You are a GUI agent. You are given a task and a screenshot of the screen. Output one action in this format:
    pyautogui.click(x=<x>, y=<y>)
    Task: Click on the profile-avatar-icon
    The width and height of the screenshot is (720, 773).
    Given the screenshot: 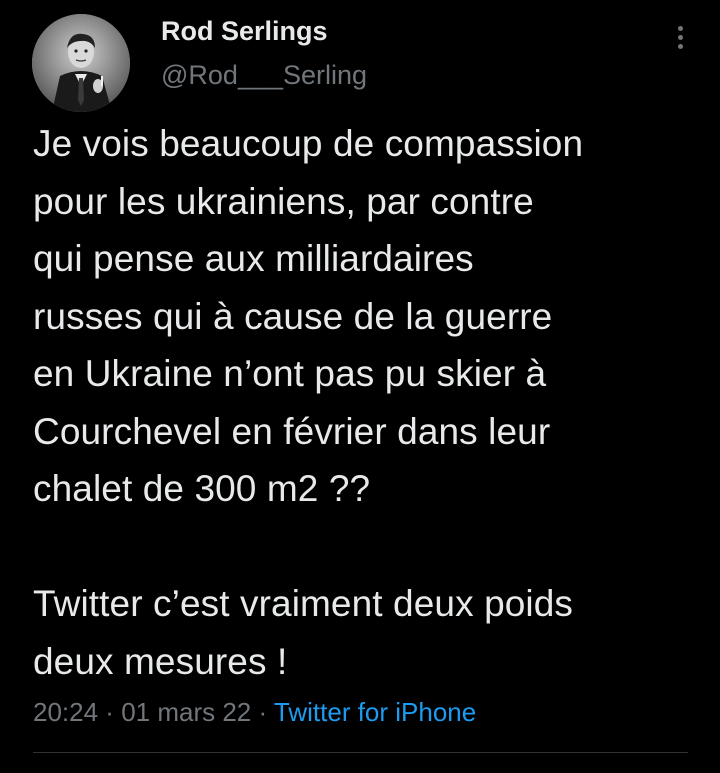 What is the action you would take?
    pyautogui.click(x=81, y=63)
    